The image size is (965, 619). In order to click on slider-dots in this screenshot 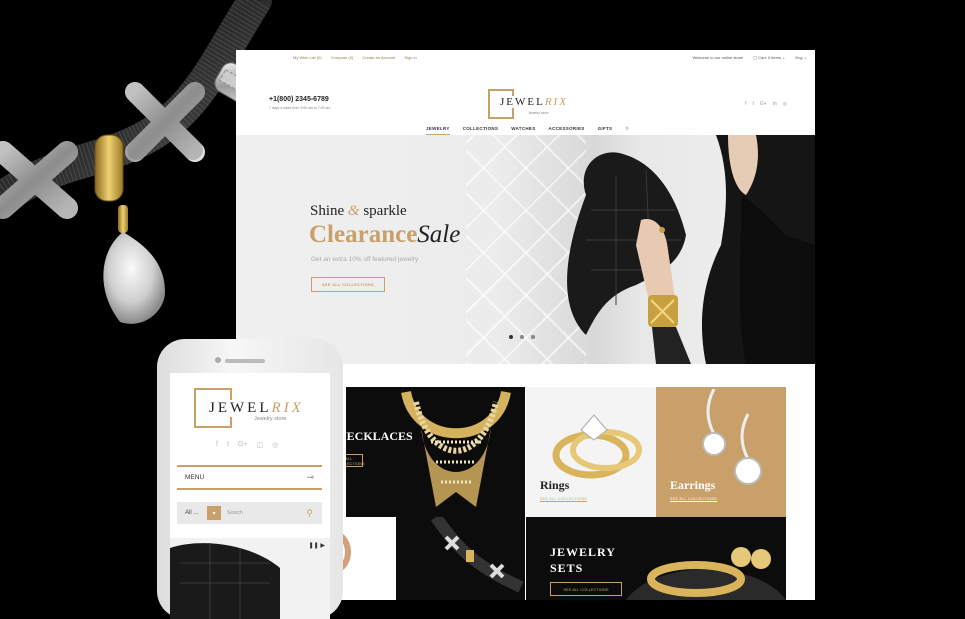, I will do `click(522, 337)`.